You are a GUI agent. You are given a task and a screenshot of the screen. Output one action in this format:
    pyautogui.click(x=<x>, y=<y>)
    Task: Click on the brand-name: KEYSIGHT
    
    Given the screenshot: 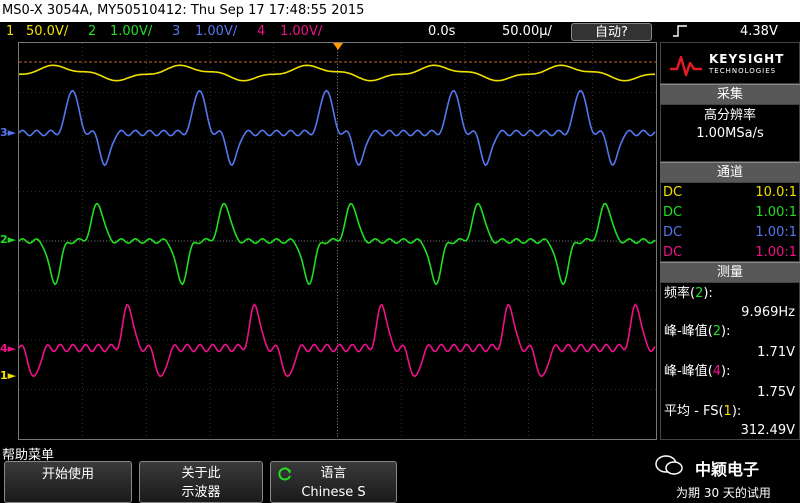 What is the action you would take?
    pyautogui.click(x=747, y=59)
    